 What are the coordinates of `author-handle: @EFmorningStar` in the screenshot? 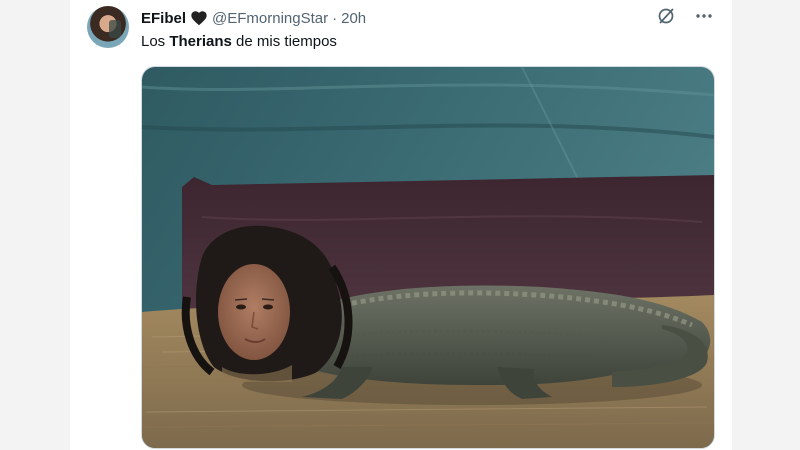 It's located at (270, 18).